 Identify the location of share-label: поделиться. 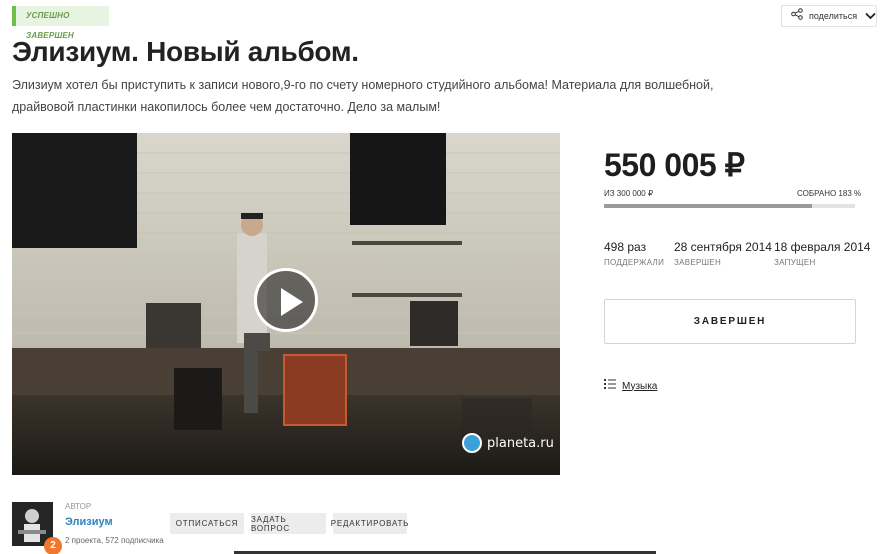
(833, 16).